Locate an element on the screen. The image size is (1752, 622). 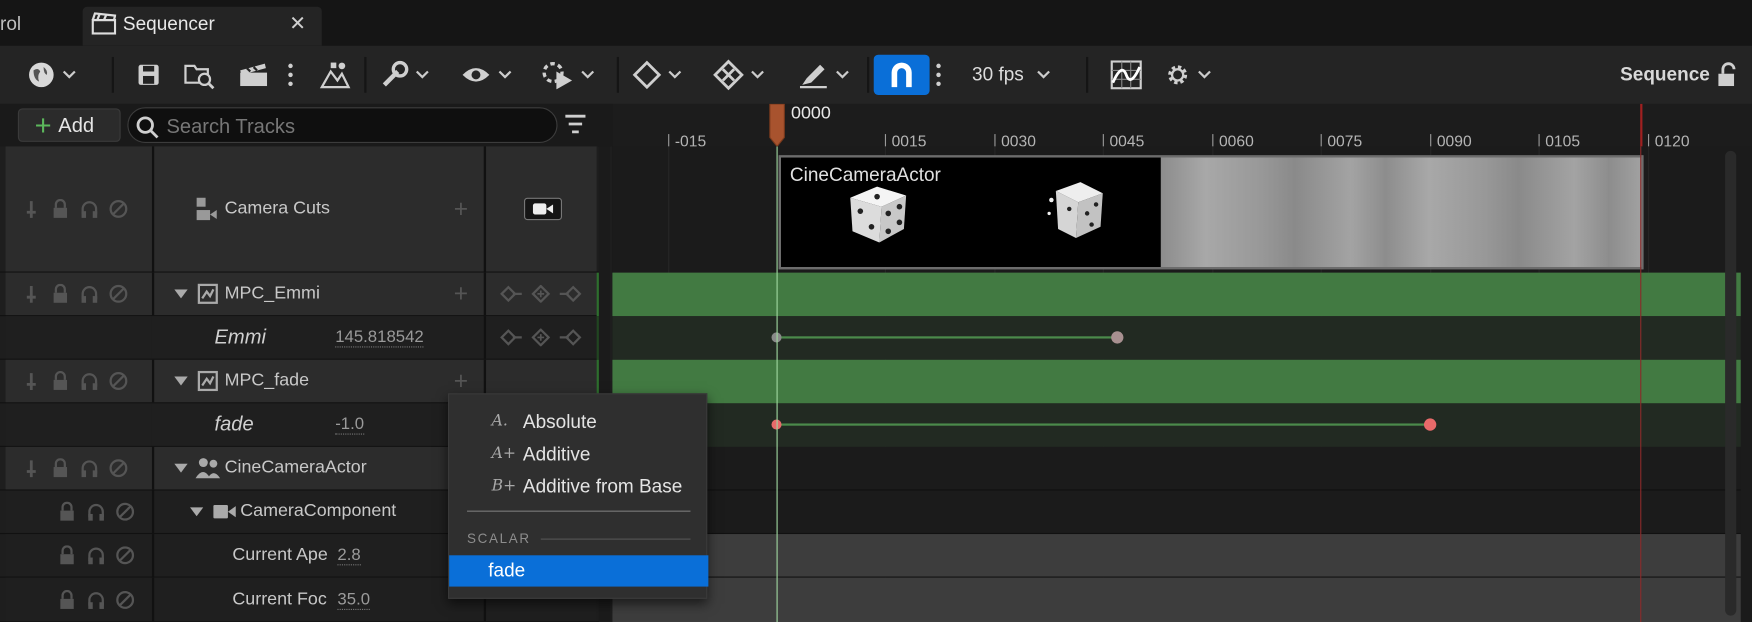
mpc-fade-section is located at coordinates (1176, 381).